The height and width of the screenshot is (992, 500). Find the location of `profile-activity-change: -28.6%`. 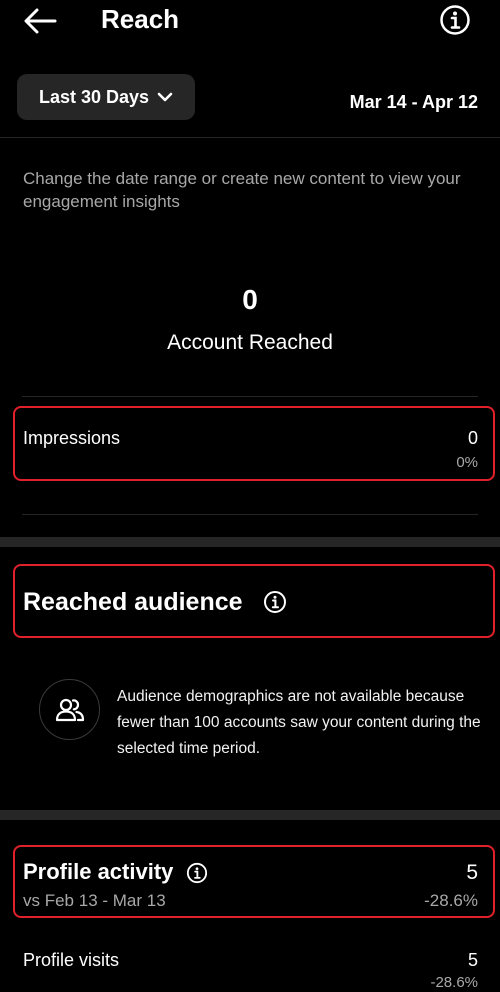

profile-activity-change: -28.6% is located at coordinates (451, 900).